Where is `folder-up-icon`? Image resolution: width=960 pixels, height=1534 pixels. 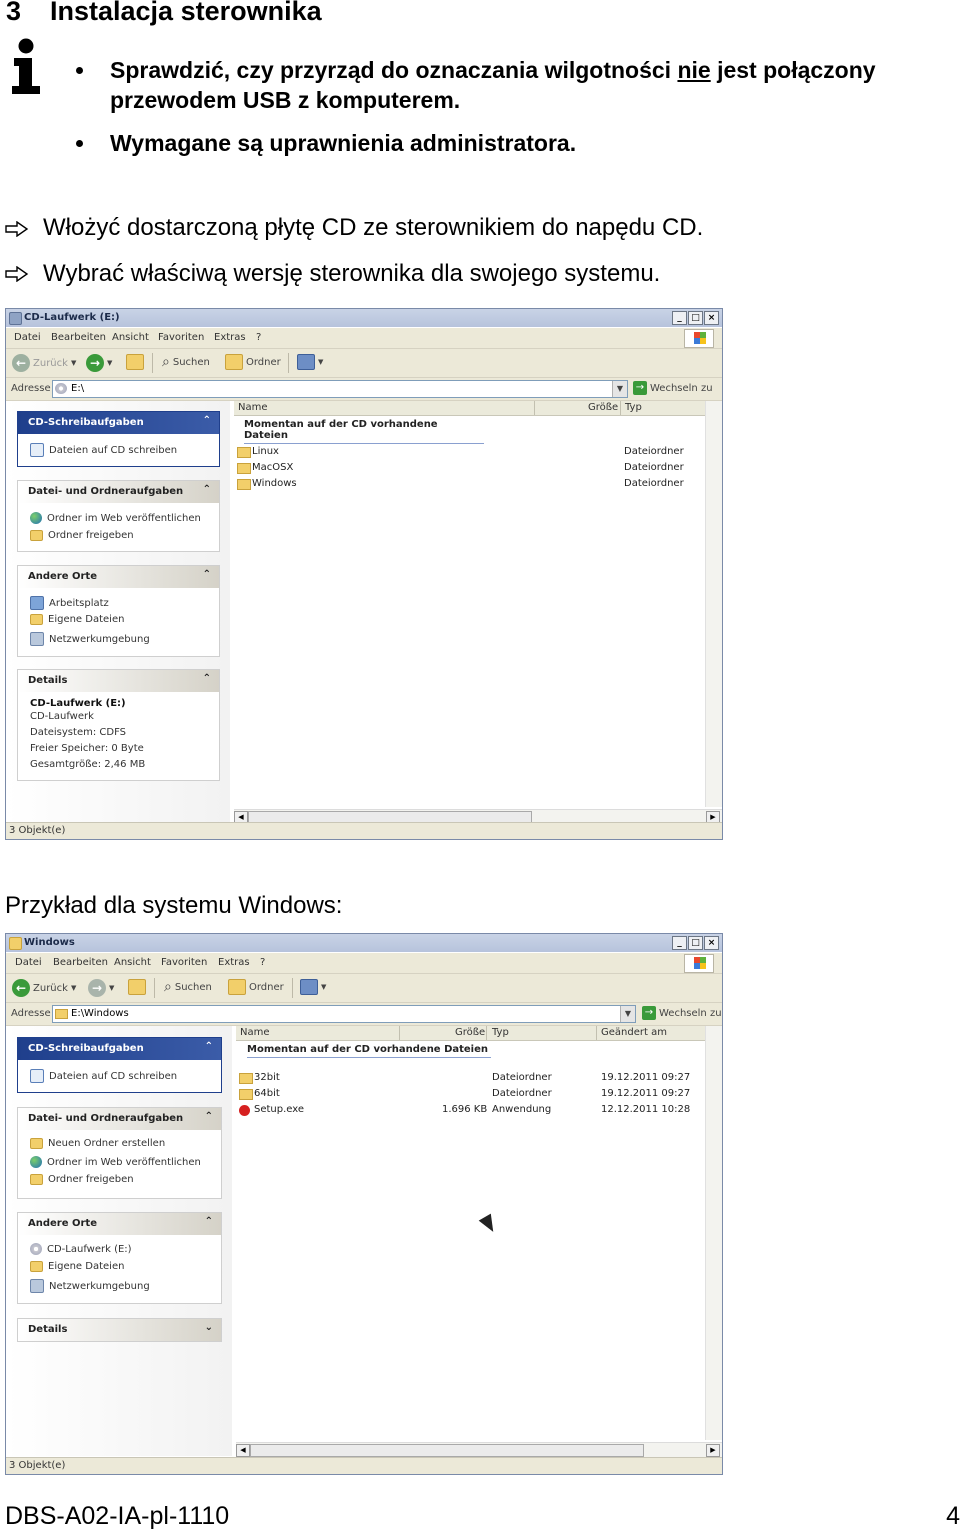 folder-up-icon is located at coordinates (135, 362).